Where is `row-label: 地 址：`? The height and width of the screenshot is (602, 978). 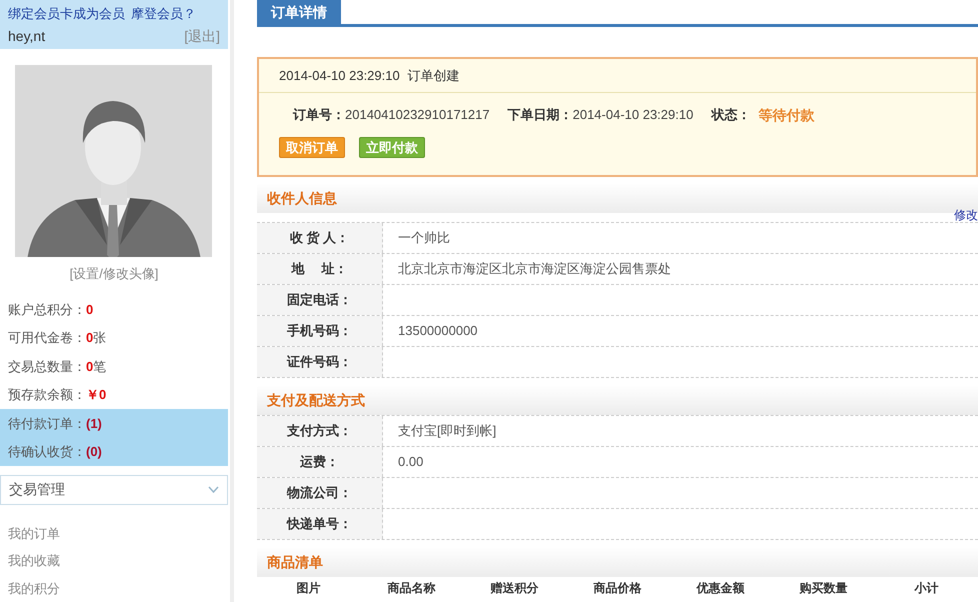 row-label: 地 址： is located at coordinates (320, 269).